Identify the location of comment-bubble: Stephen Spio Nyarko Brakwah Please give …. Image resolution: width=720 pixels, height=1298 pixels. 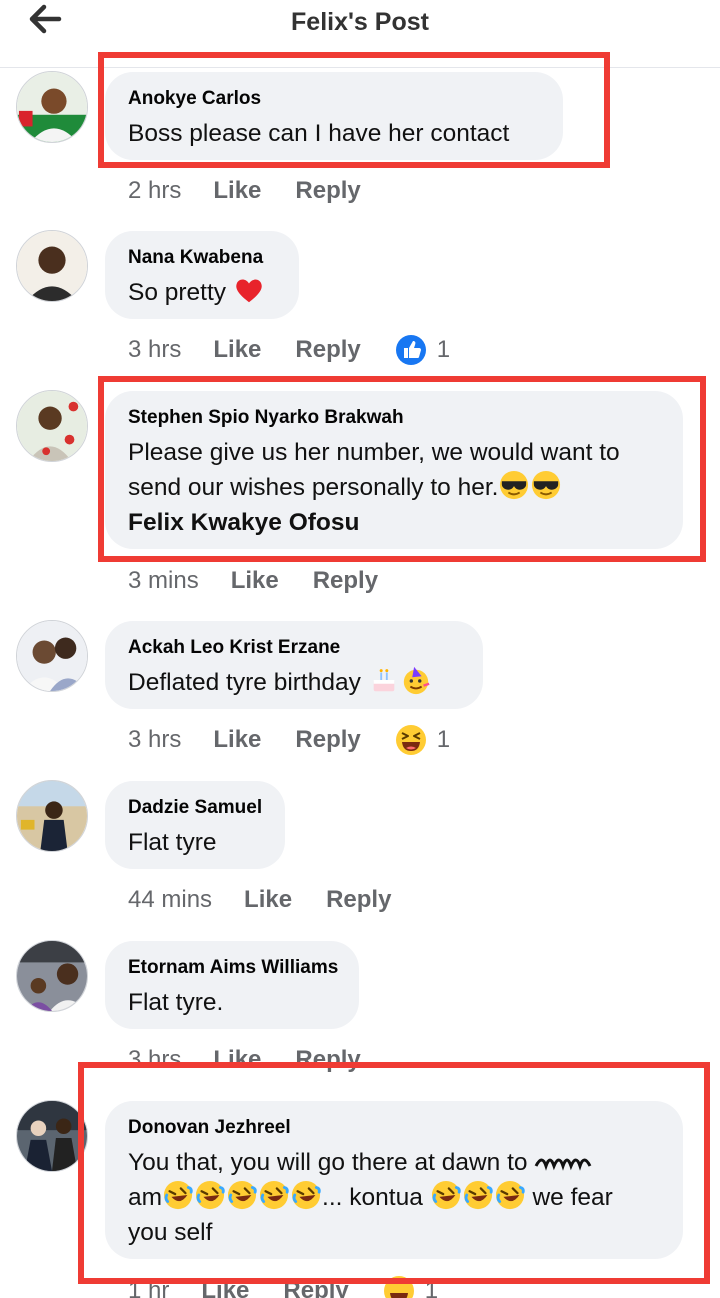
(394, 470).